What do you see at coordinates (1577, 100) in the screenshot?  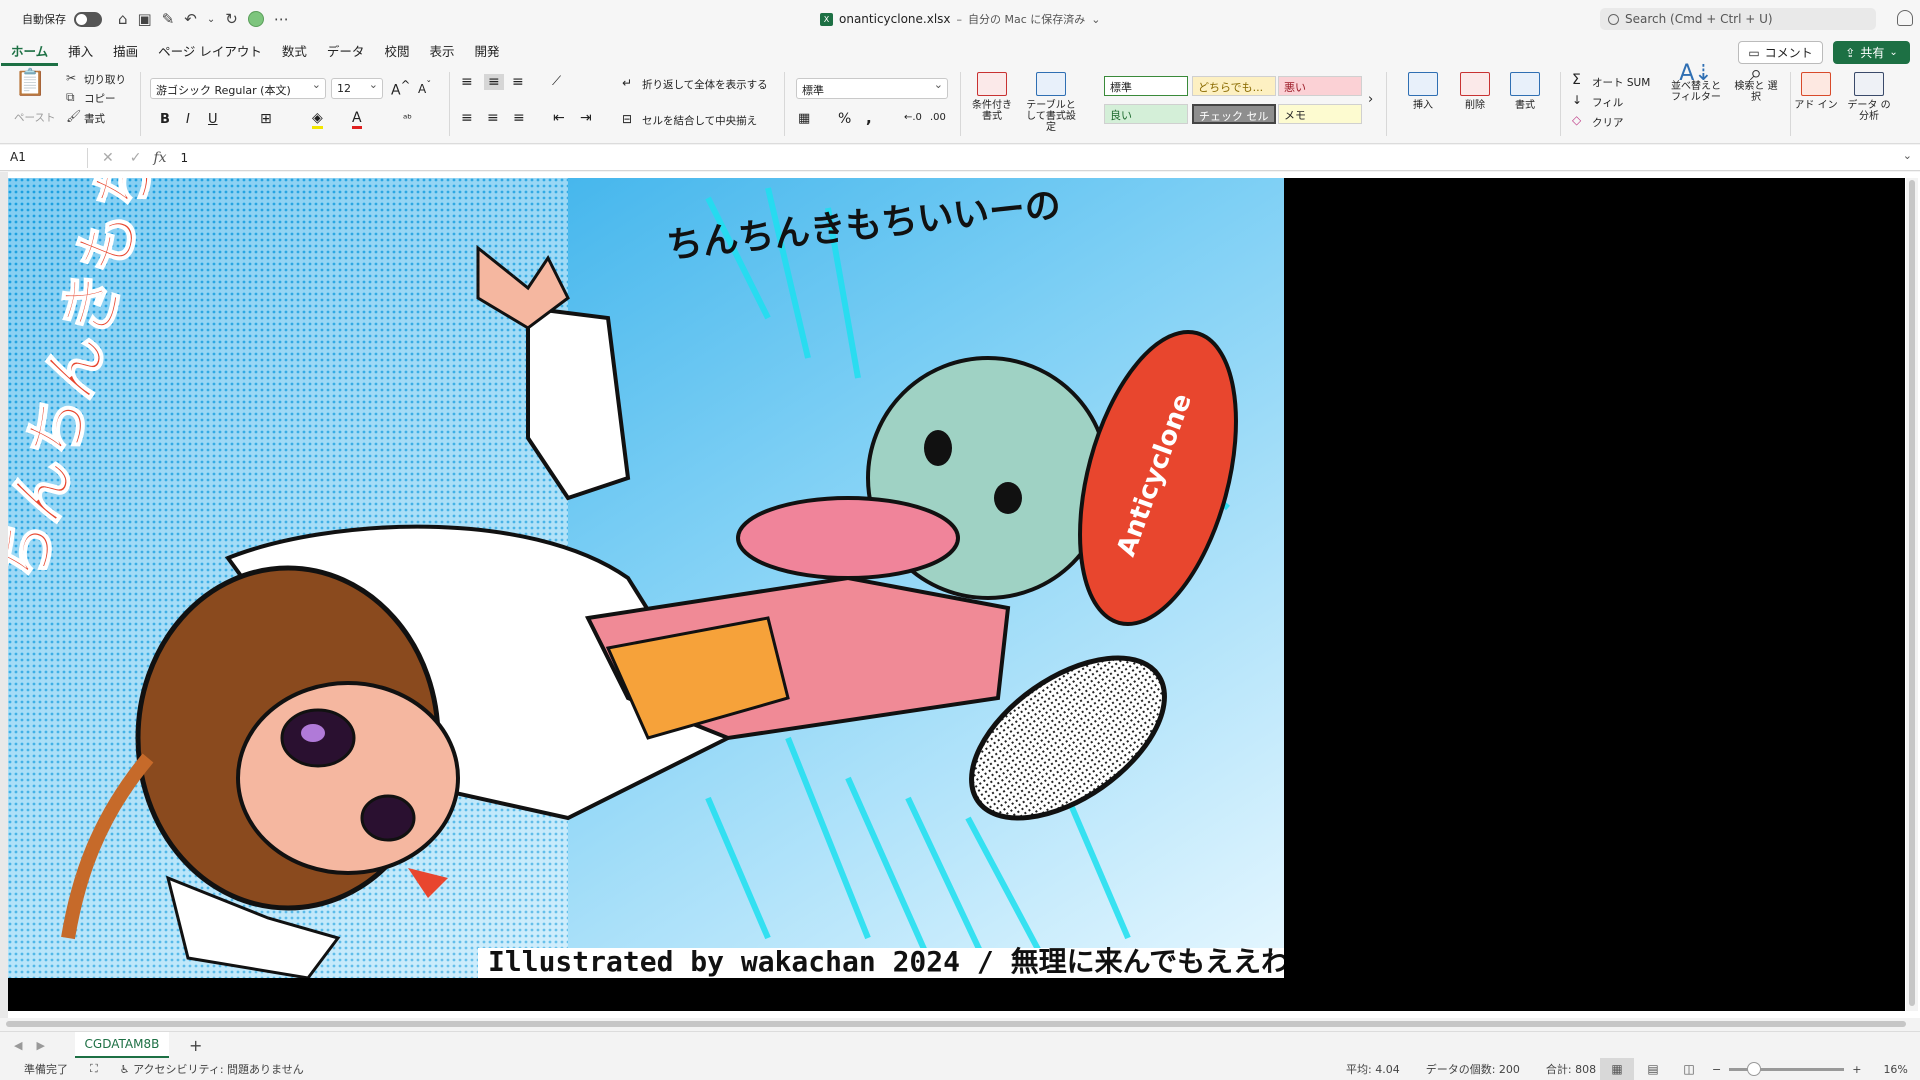 I see `fill-icon: ↓` at bounding box center [1577, 100].